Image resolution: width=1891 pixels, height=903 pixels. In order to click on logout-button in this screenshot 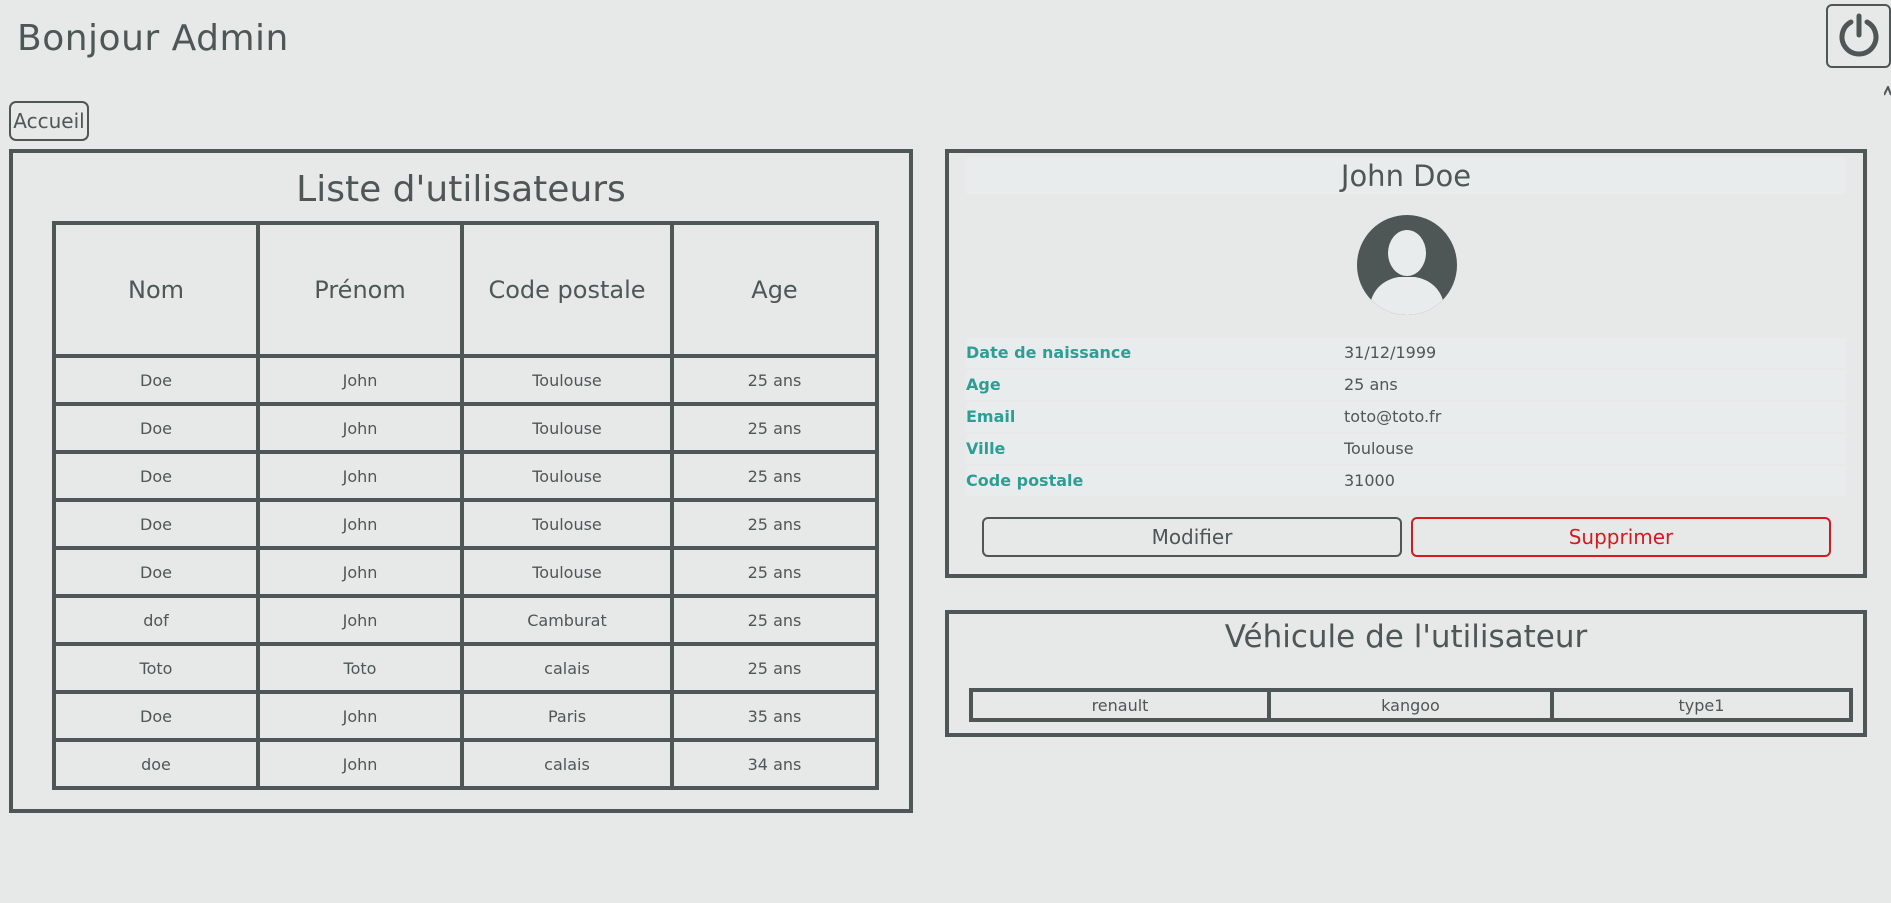, I will do `click(1858, 36)`.